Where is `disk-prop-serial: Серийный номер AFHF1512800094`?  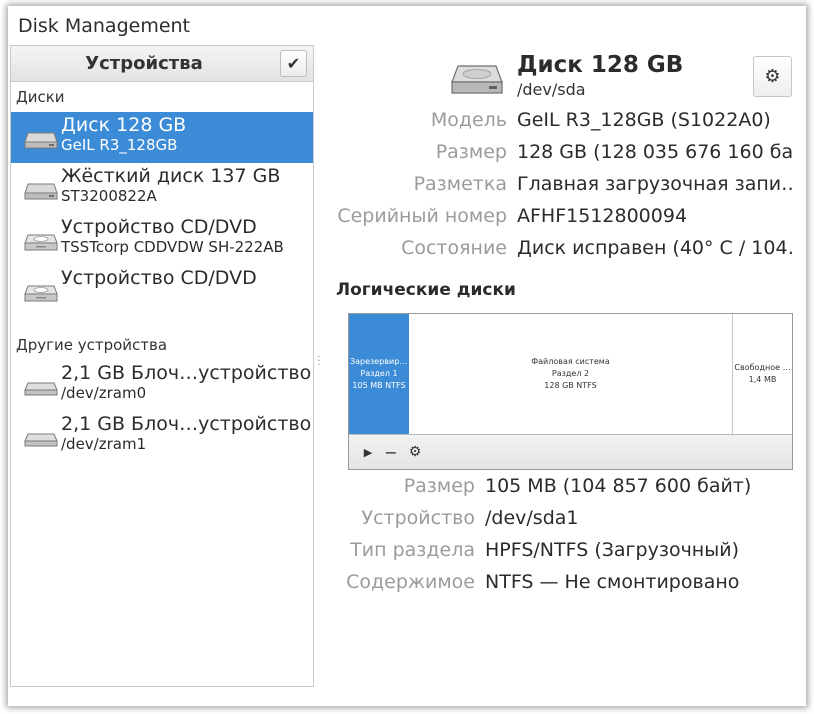 disk-prop-serial: Серийный номер AFHF1512800094 is located at coordinates (396, 218).